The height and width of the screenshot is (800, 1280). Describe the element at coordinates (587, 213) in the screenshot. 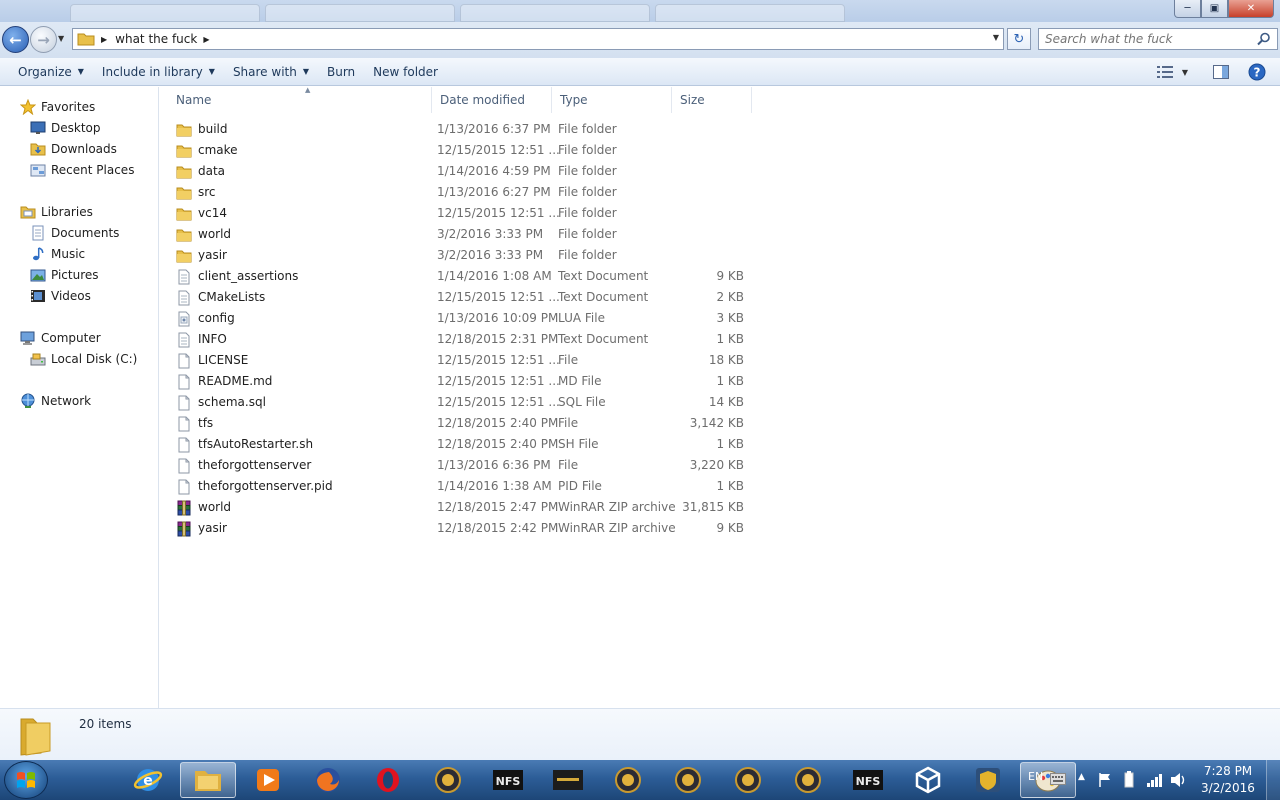

I see `file-type: File folder` at that location.